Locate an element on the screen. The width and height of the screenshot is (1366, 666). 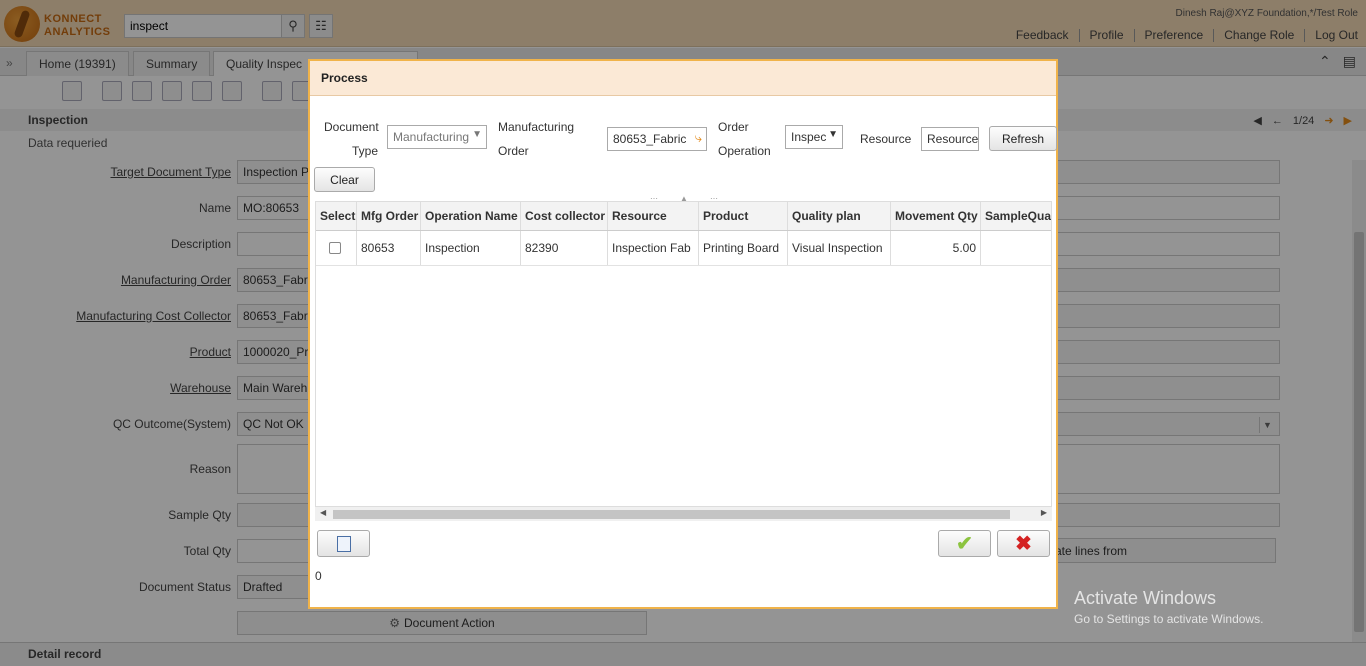
doc-type-value: Manufacturing is located at coordinates (431, 137).